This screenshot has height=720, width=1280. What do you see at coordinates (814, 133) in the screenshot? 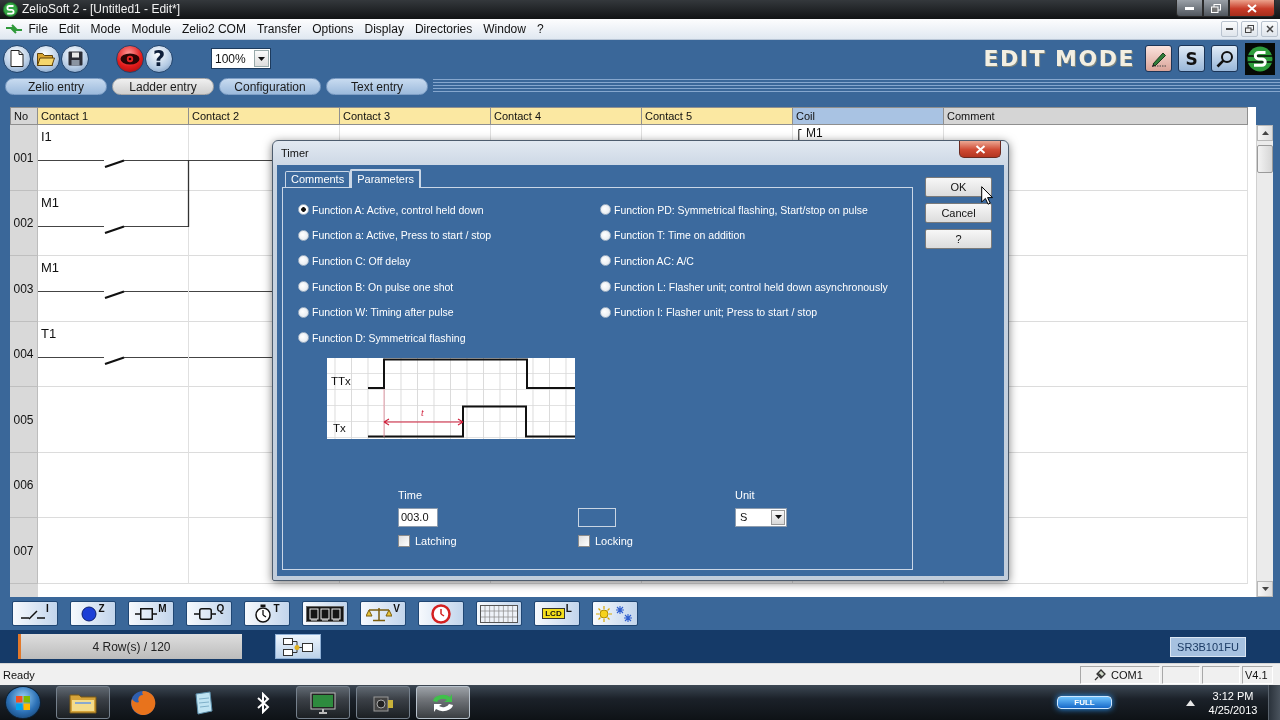
I see `coil-label: M1` at bounding box center [814, 133].